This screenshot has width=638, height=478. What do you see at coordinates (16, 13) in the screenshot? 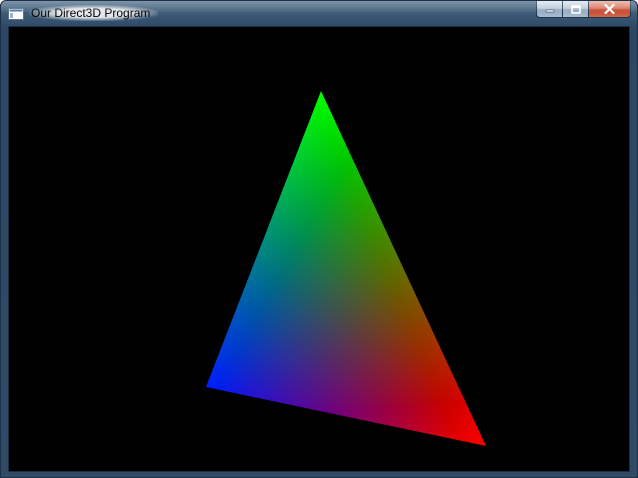
I see `app-window-icon` at bounding box center [16, 13].